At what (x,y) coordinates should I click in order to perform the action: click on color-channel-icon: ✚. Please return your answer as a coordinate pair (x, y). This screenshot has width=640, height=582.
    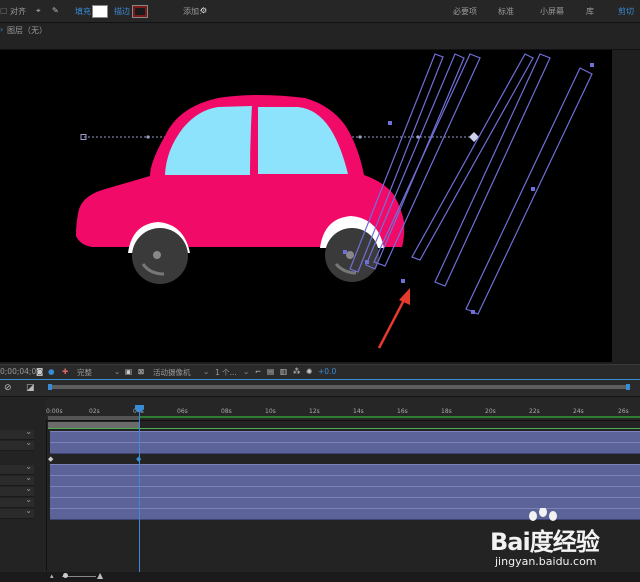
    Looking at the image, I should click on (65, 371).